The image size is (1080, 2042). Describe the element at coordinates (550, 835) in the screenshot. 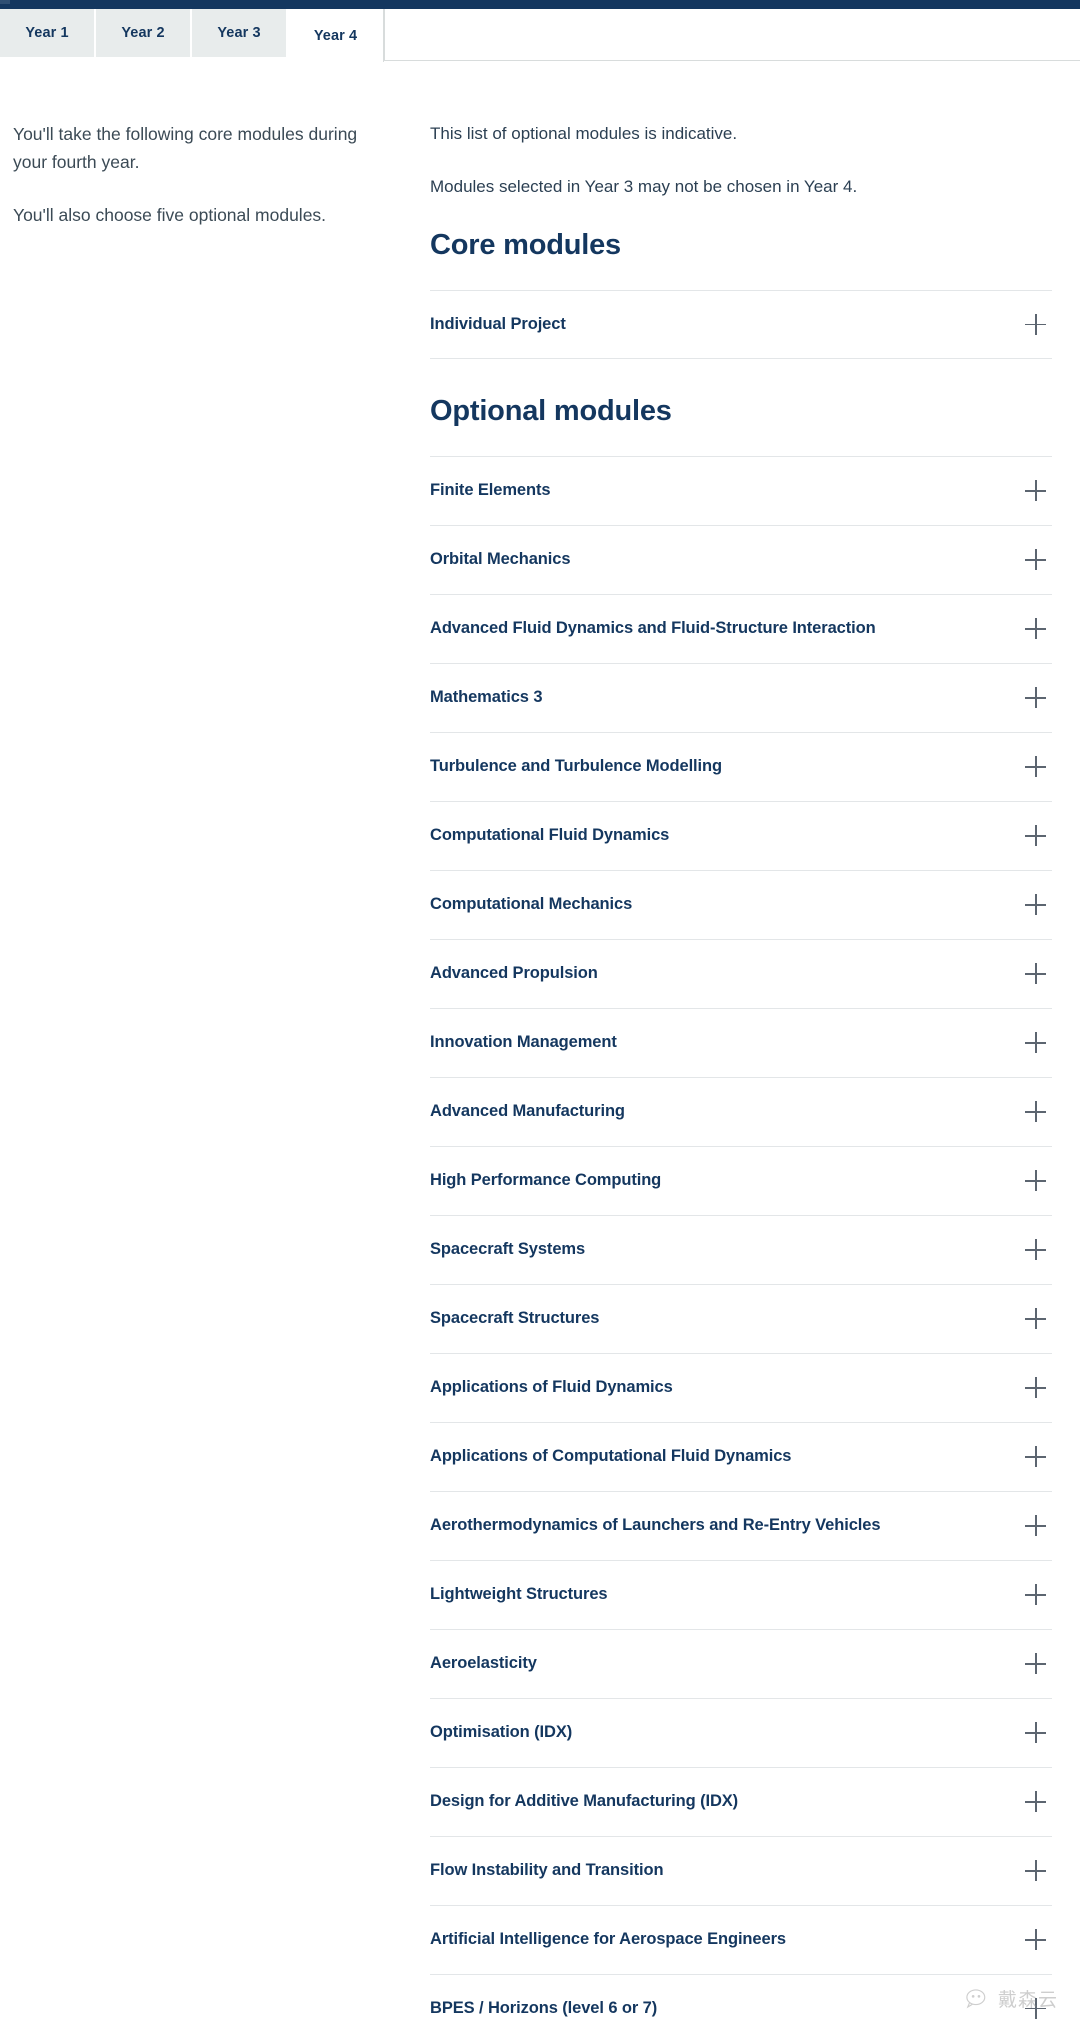

I see `optional-module-label: Computational Fluid Dynamics` at that location.